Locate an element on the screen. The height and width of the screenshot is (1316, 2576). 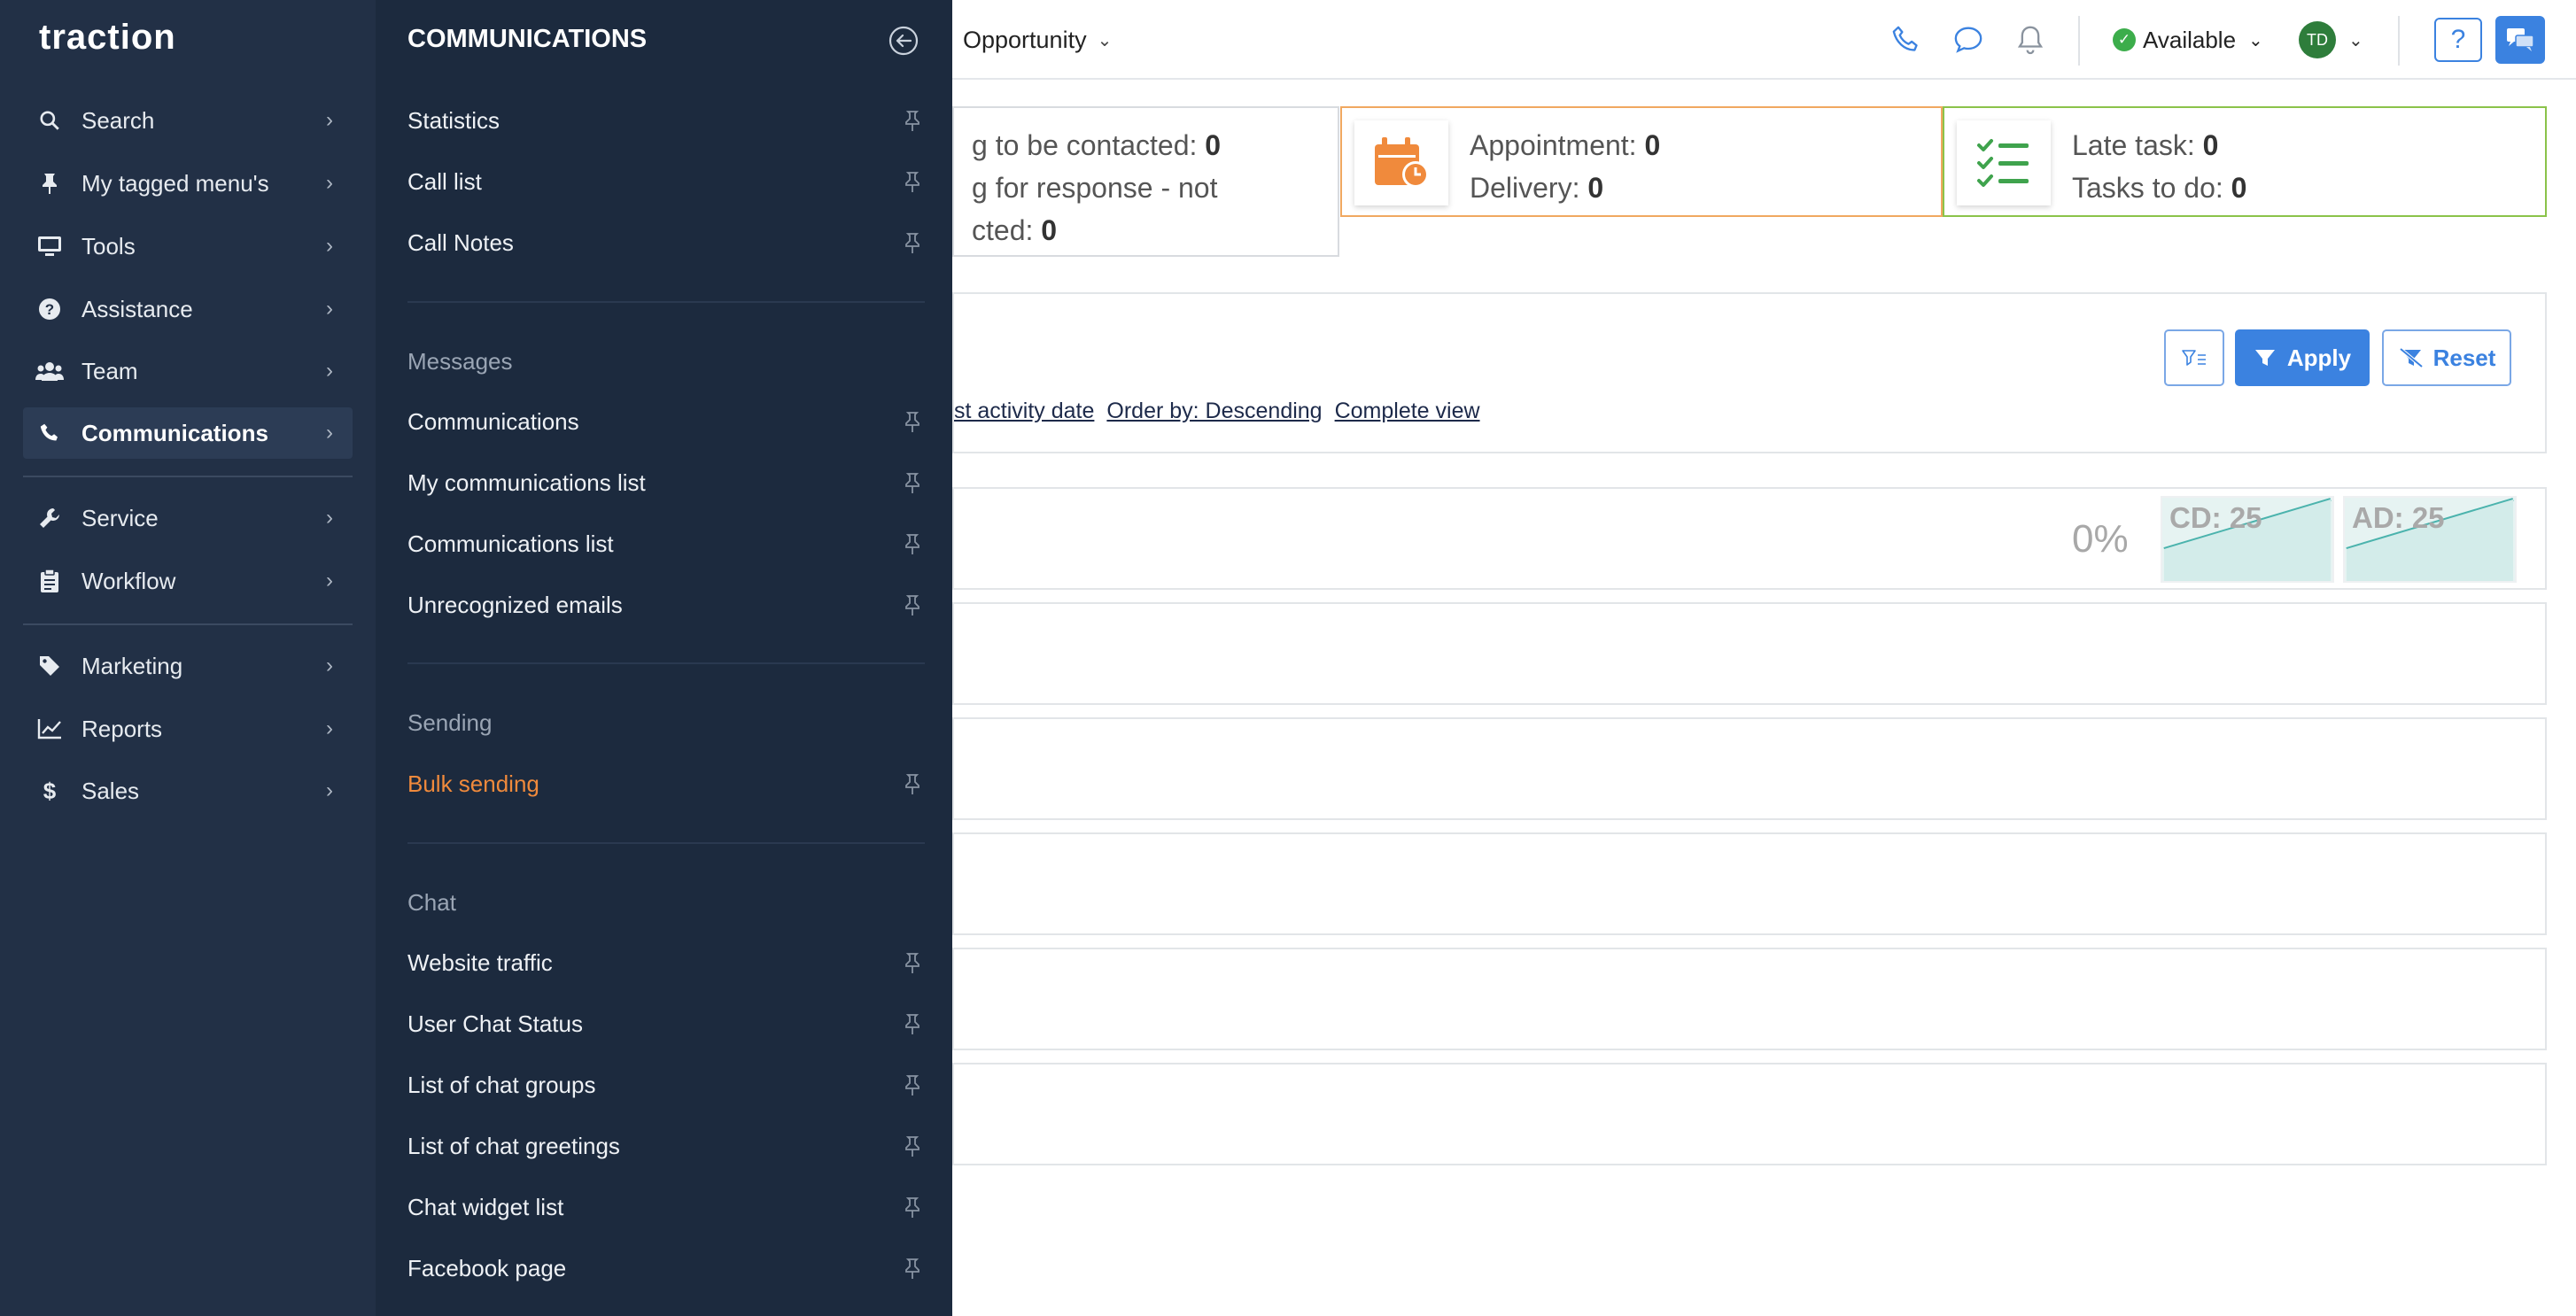
submenu-item-label: List of chat groups is located at coordinates (501, 1084).